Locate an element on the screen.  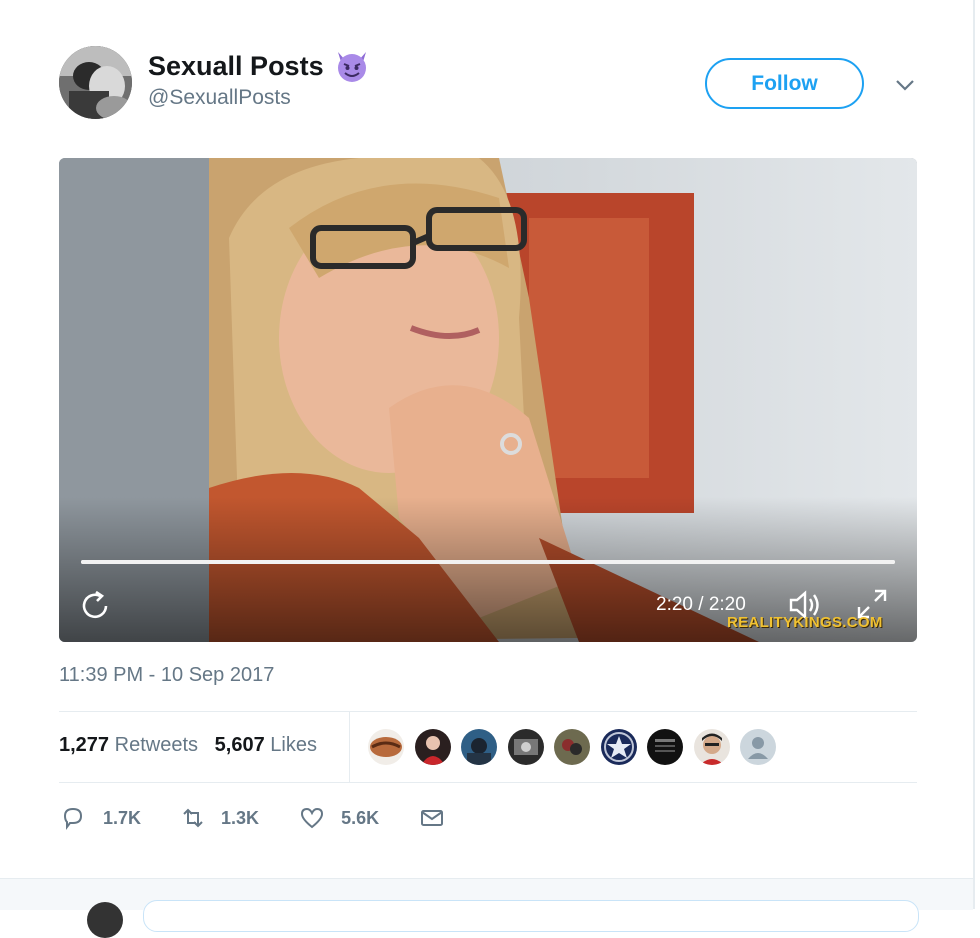
chevron-down-icon is located at coordinates (905, 85).